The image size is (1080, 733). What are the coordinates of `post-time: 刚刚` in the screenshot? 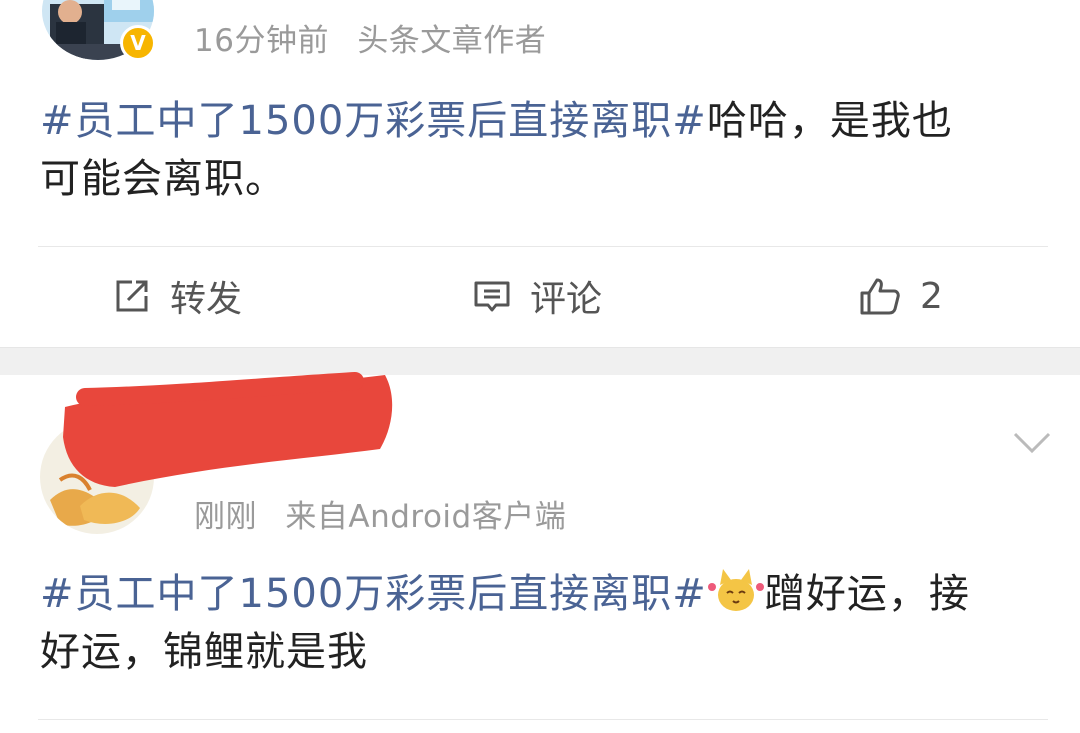 It's located at (225, 517).